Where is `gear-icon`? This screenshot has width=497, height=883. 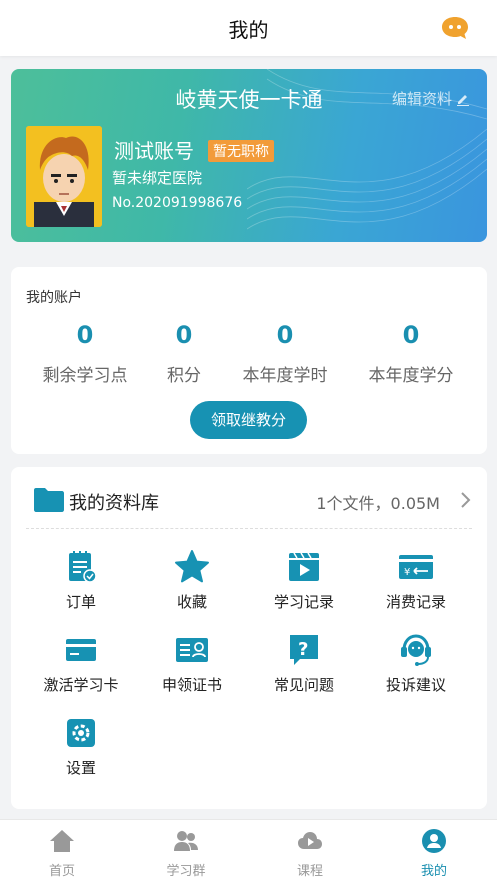
gear-icon is located at coordinates (81, 733).